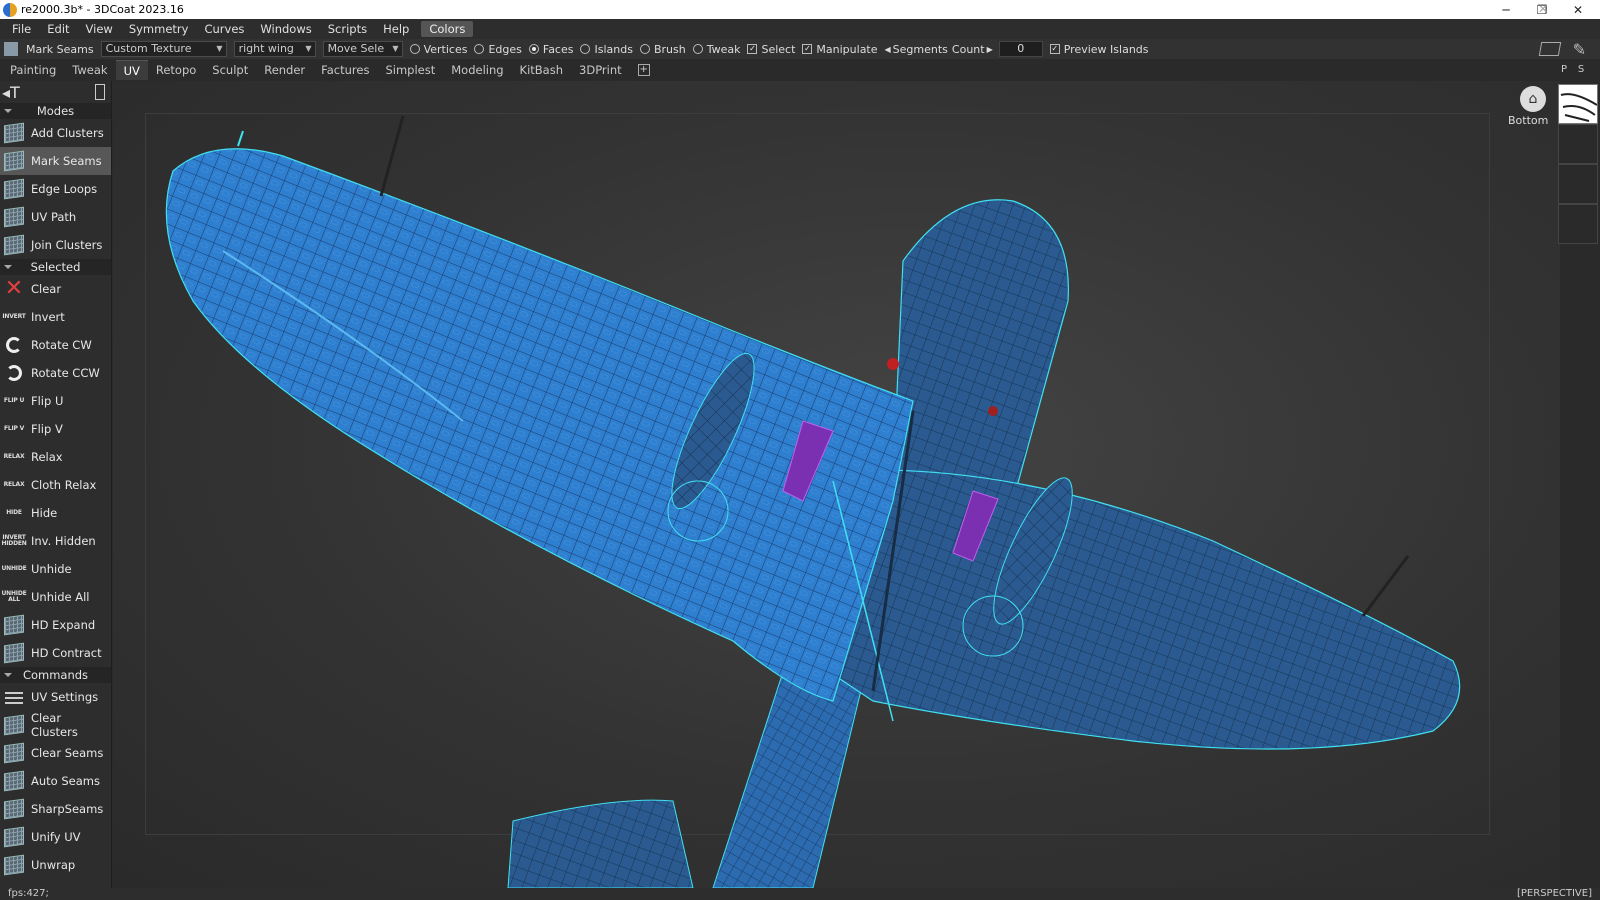 The image size is (1600, 900). I want to click on menu-help: Help, so click(396, 29).